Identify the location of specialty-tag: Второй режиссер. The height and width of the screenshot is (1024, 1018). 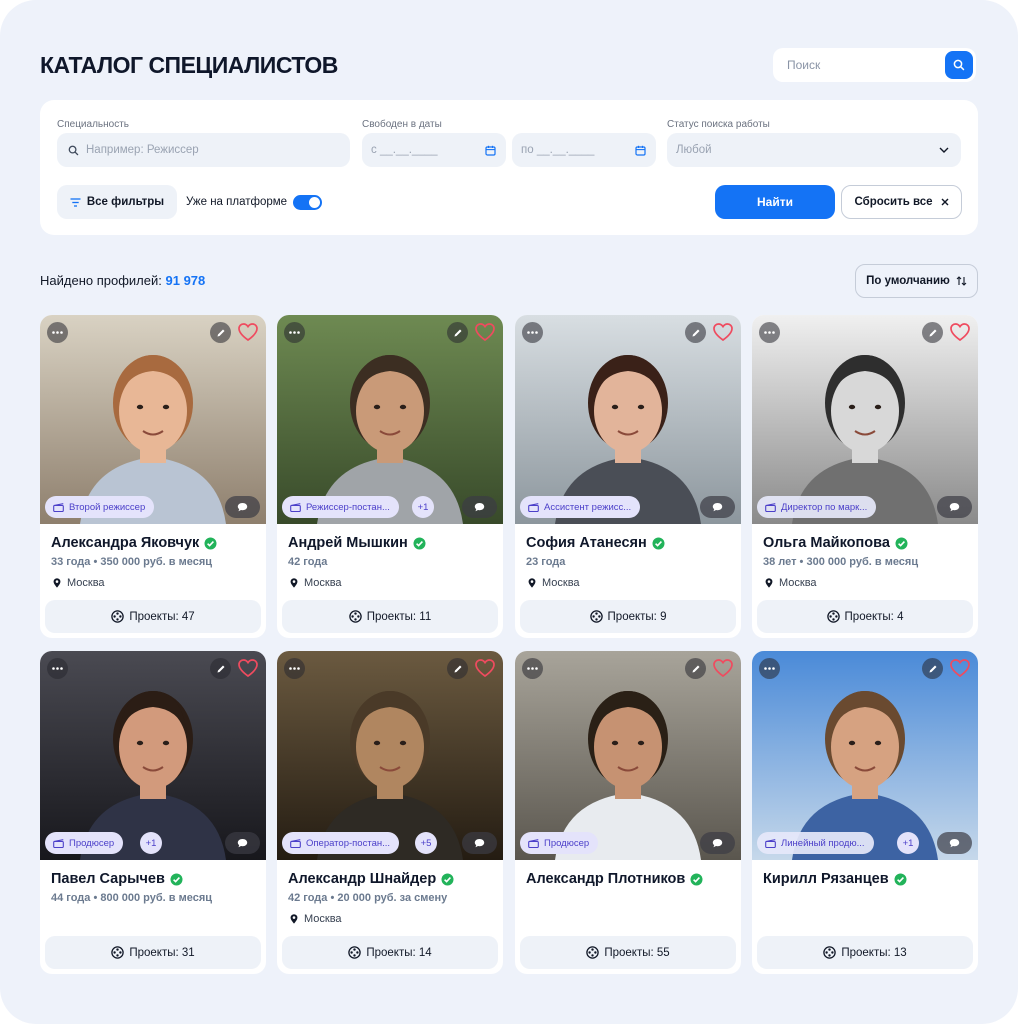
(100, 507).